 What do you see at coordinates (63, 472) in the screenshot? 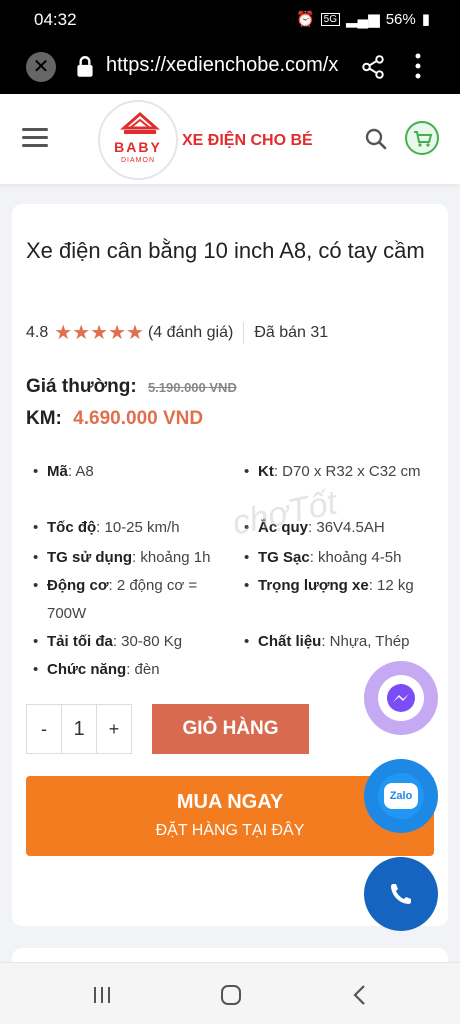
I see `spec-item: Mã: A8` at bounding box center [63, 472].